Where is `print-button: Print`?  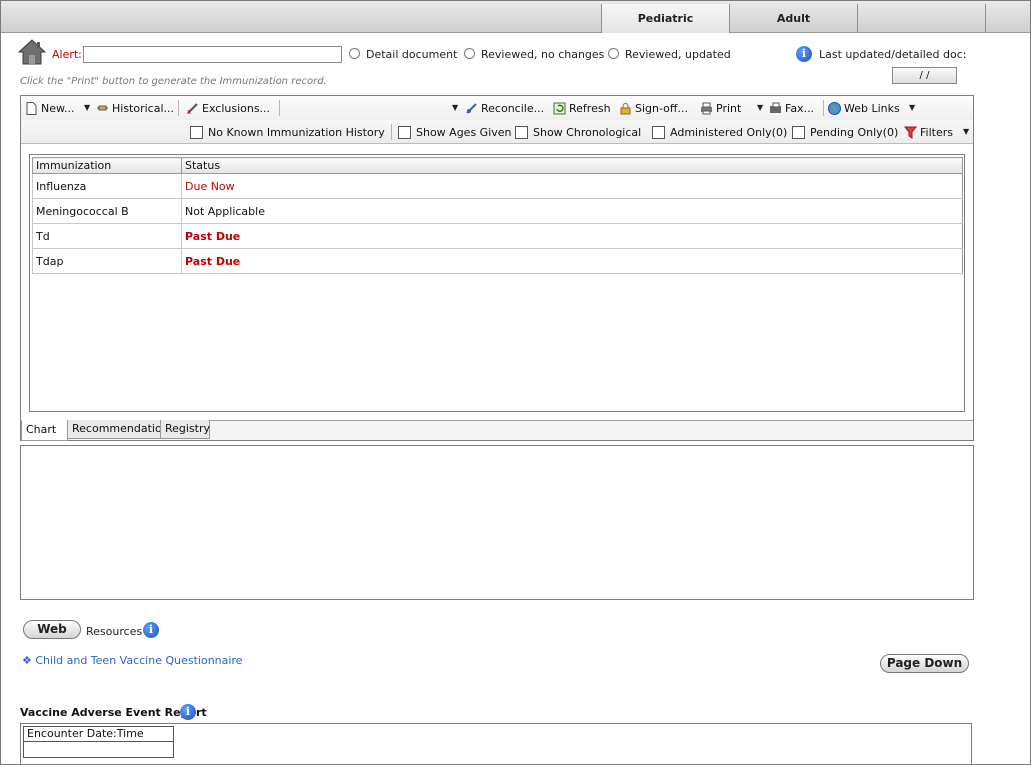 print-button: Print is located at coordinates (720, 108).